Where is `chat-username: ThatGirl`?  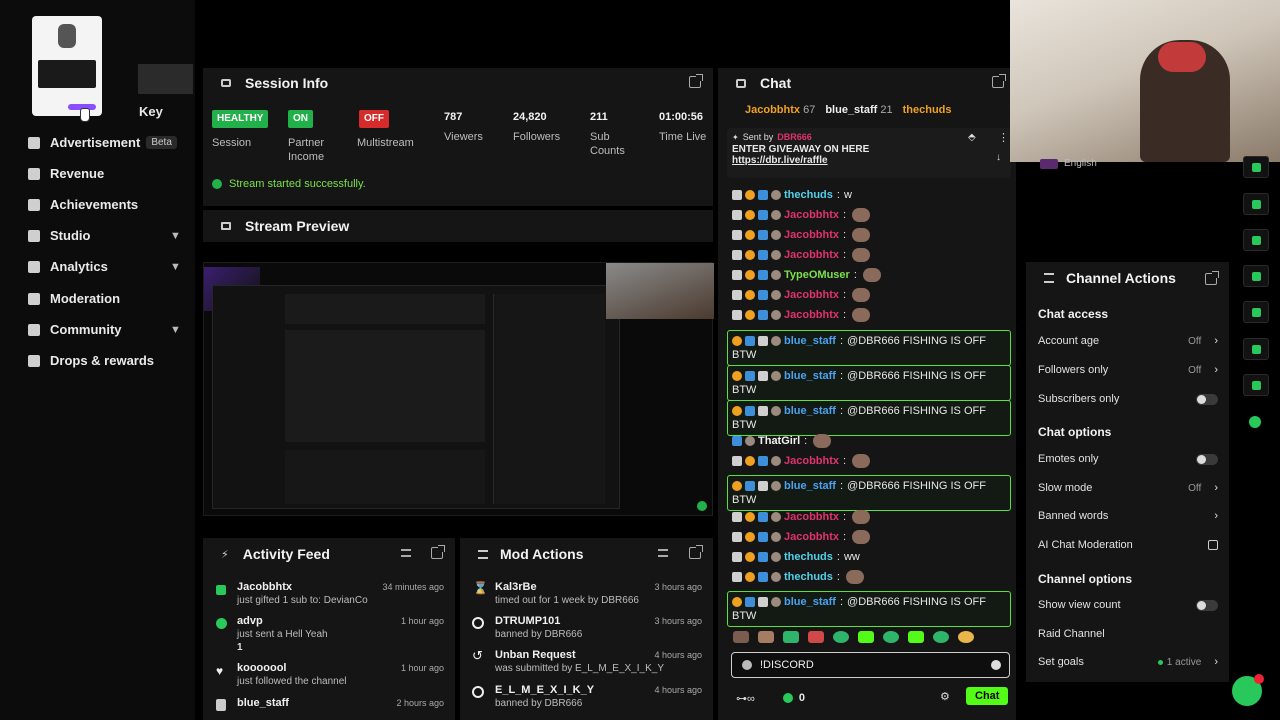 chat-username: ThatGirl is located at coordinates (779, 441).